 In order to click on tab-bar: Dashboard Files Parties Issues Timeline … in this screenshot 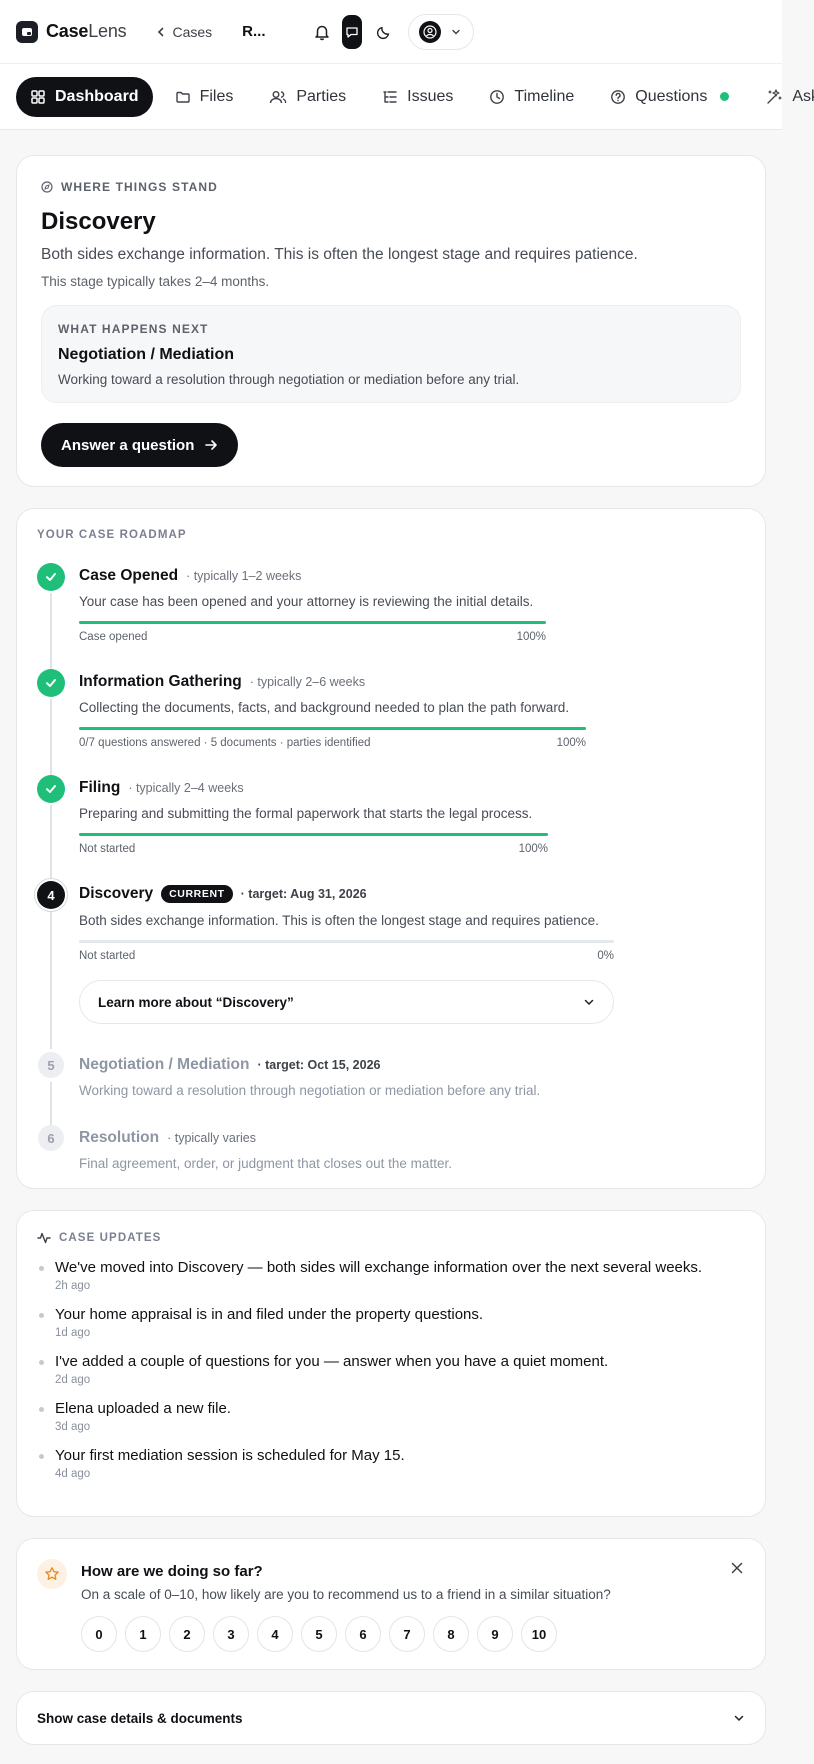, I will do `click(407, 97)`.